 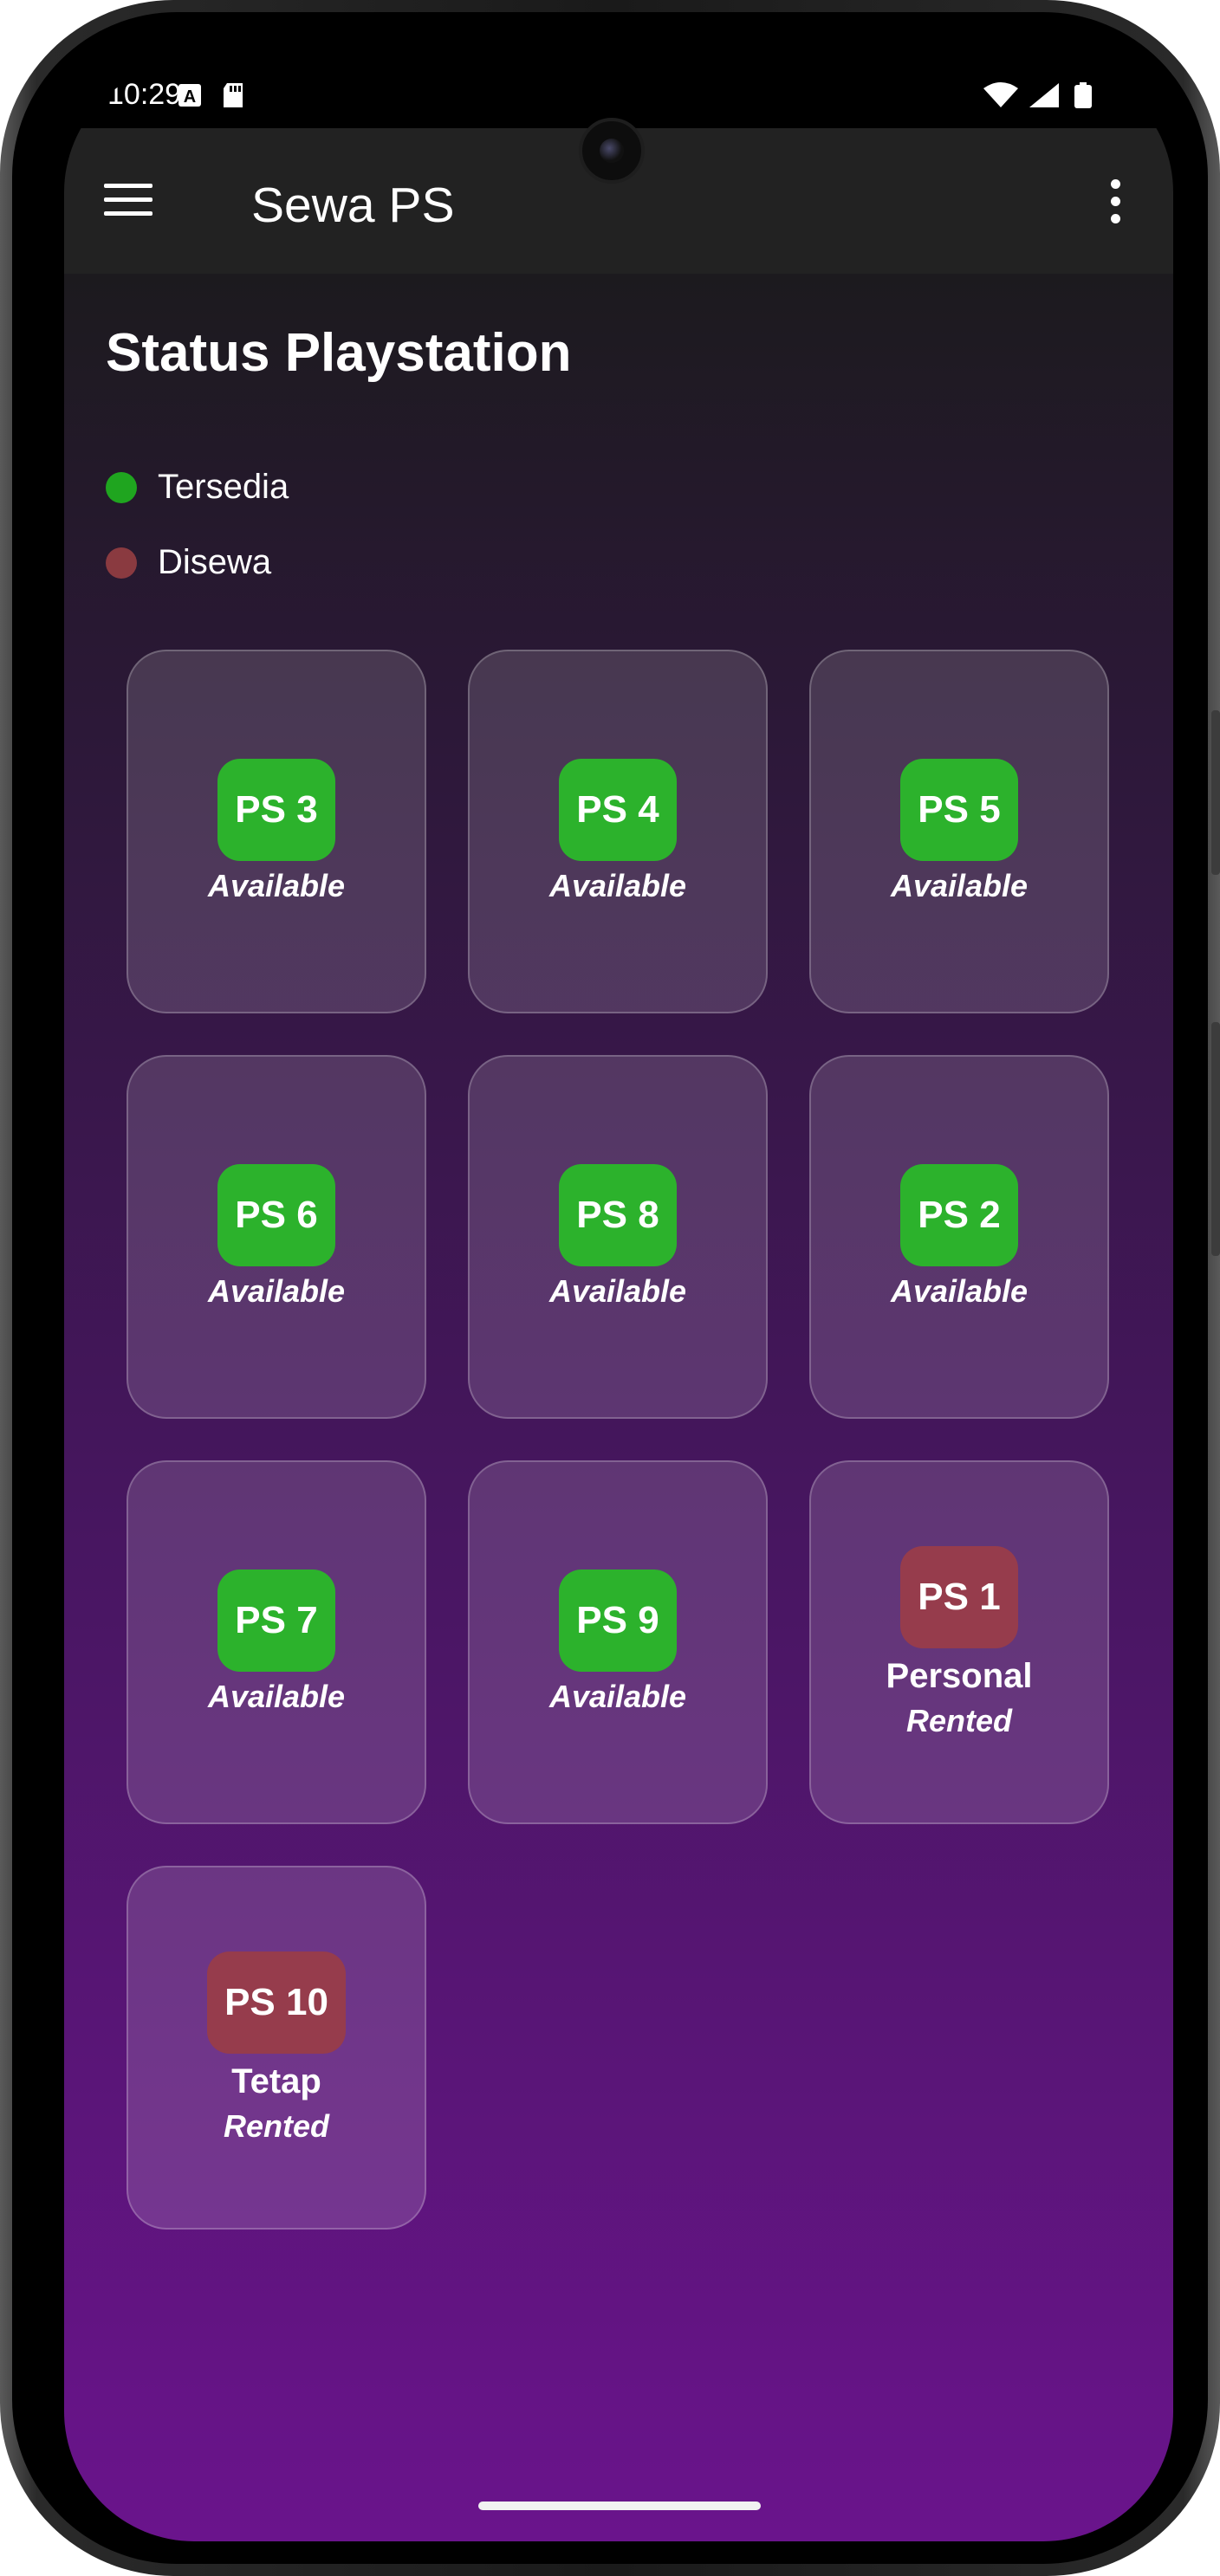 I want to click on console-badge: PS 2, so click(x=959, y=1215).